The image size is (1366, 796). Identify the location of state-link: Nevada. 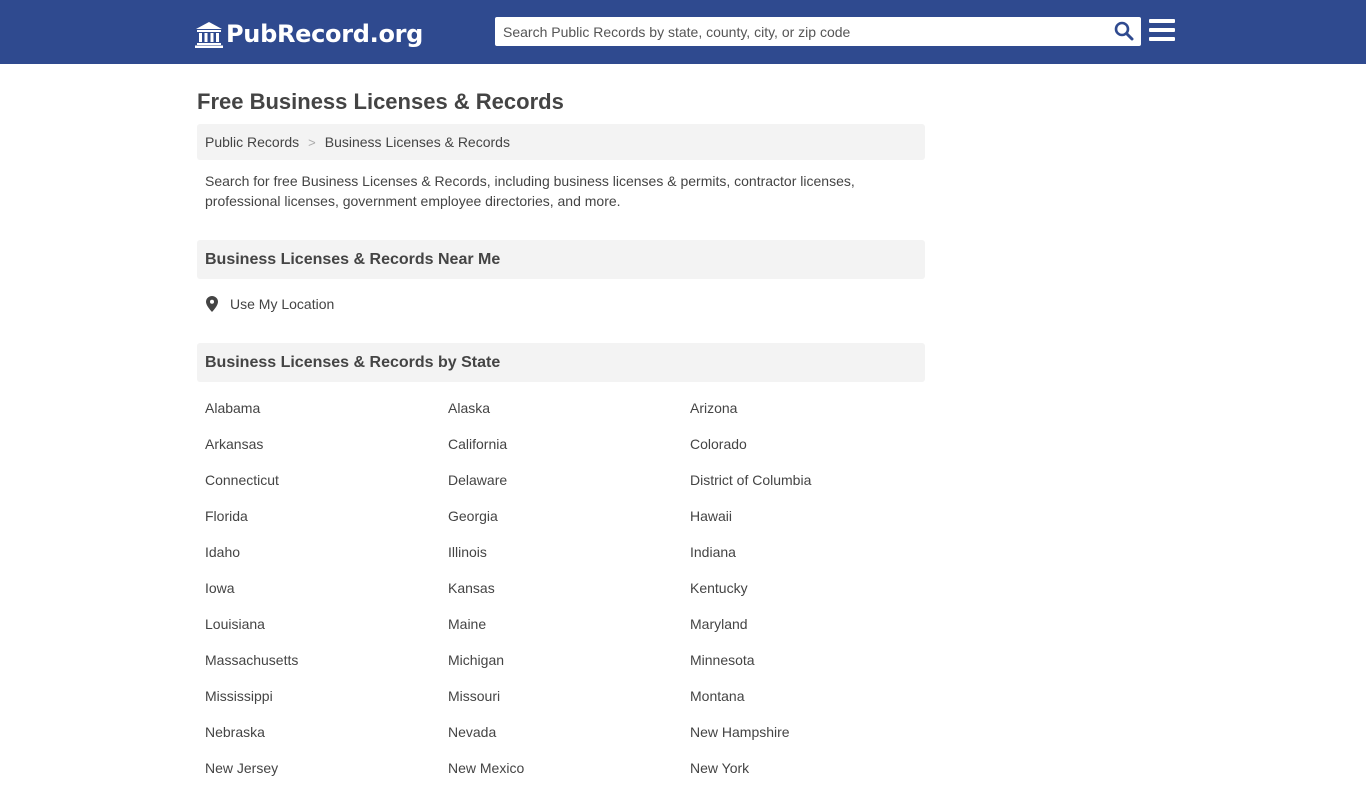
(569, 742).